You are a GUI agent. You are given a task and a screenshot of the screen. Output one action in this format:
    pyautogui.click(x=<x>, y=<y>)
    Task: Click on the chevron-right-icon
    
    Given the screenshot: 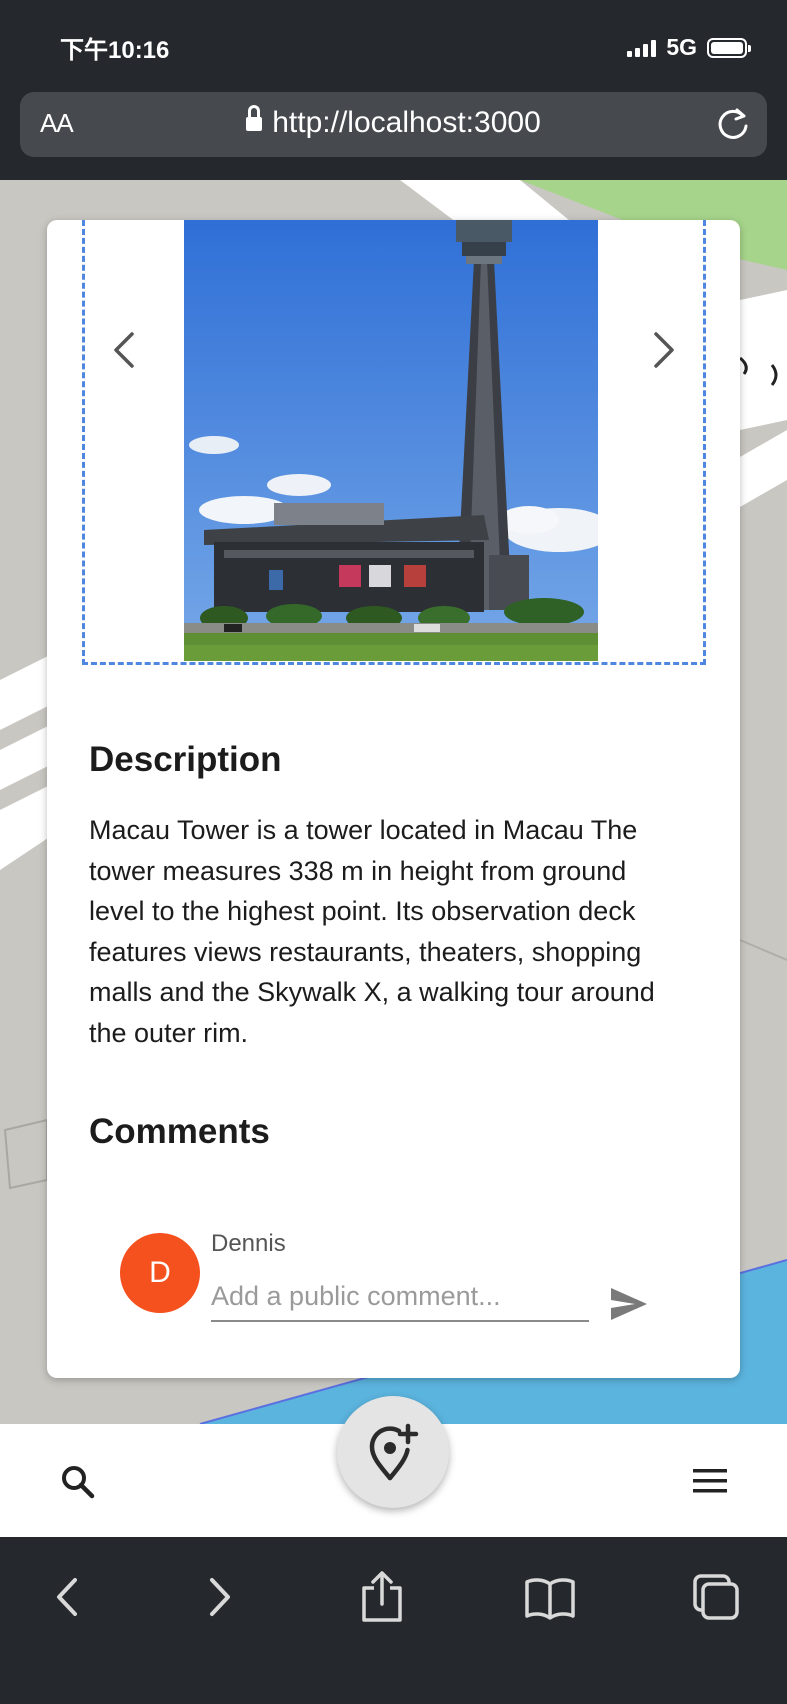 What is the action you would take?
    pyautogui.click(x=663, y=350)
    